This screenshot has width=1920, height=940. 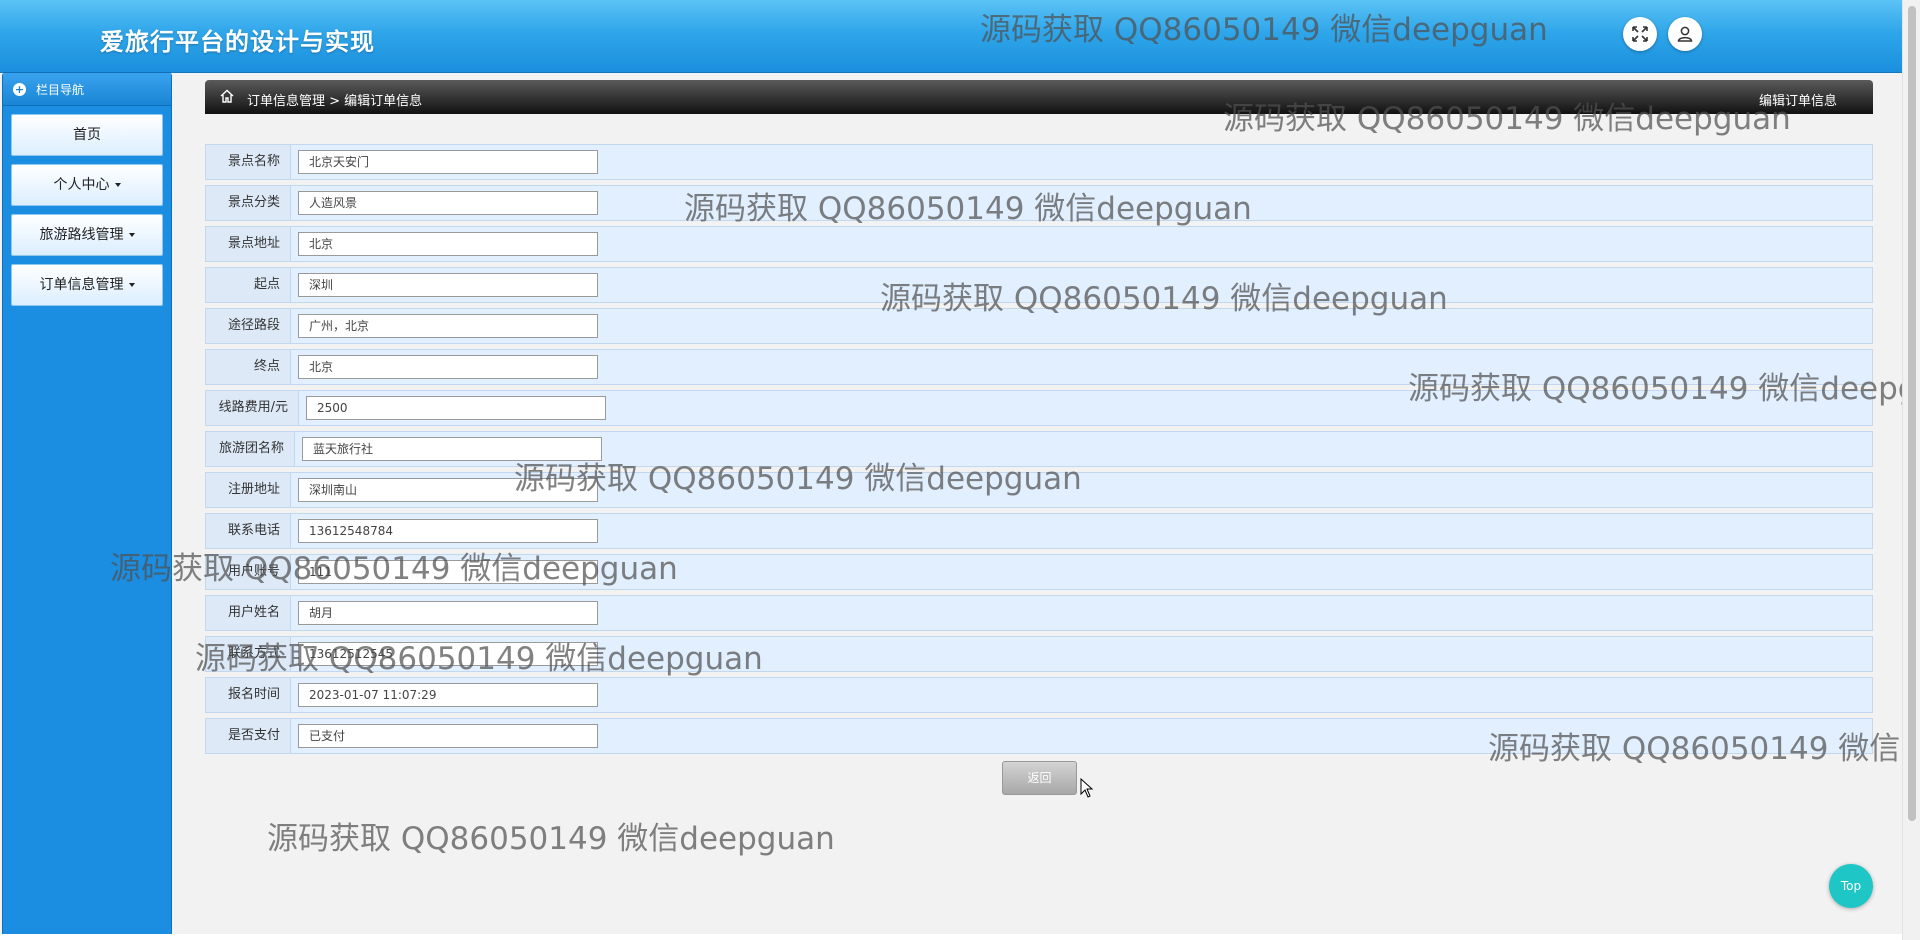 I want to click on sidebar-item-route-management: 旅游路线管理, so click(x=87, y=235).